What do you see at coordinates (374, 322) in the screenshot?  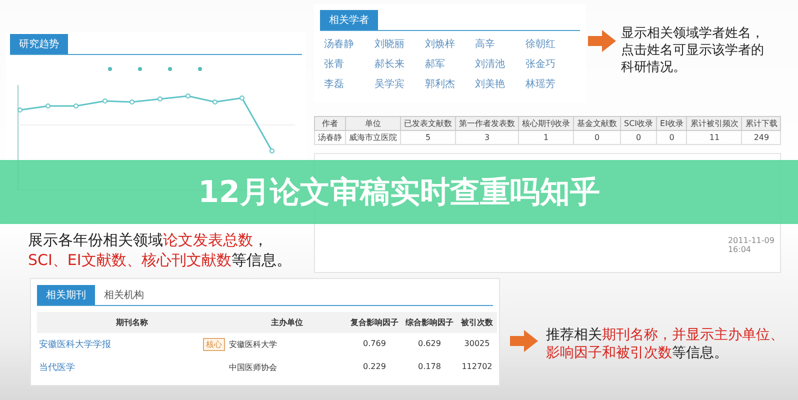 I see `column-header: 复合影响因子` at bounding box center [374, 322].